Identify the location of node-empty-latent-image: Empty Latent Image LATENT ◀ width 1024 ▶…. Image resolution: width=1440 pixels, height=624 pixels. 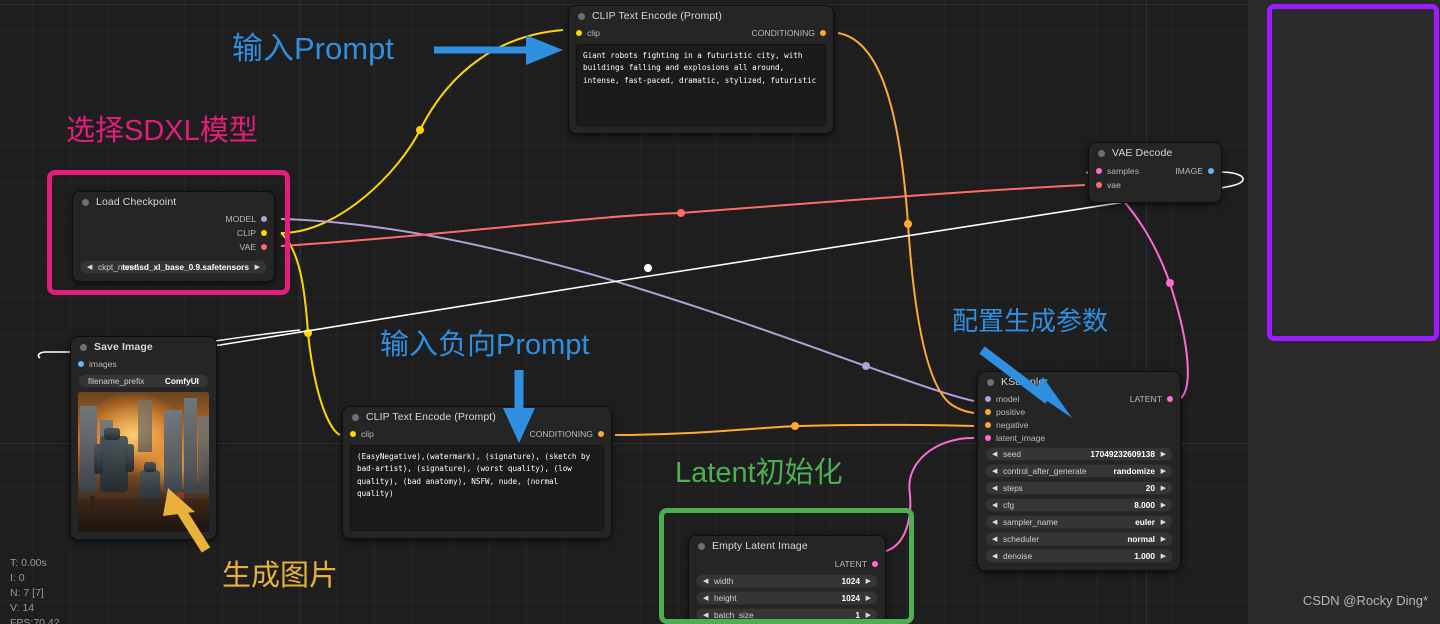
(787, 579).